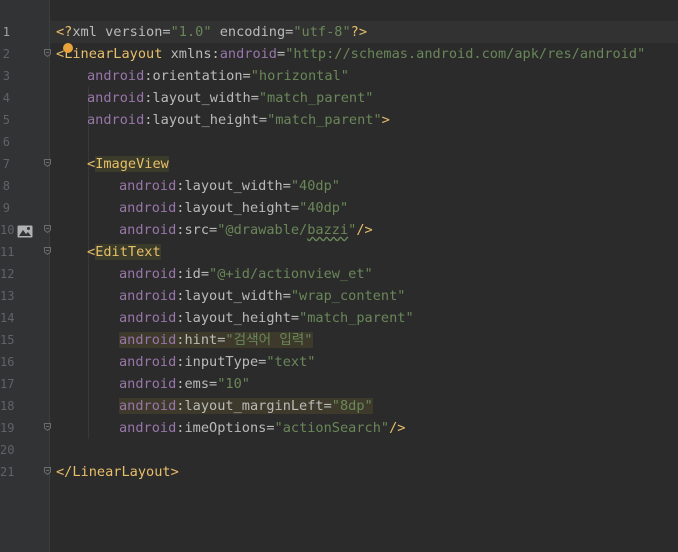  What do you see at coordinates (214, 230) in the screenshot?
I see `code-text: android:src="@drawable/bazzi"/>` at bounding box center [214, 230].